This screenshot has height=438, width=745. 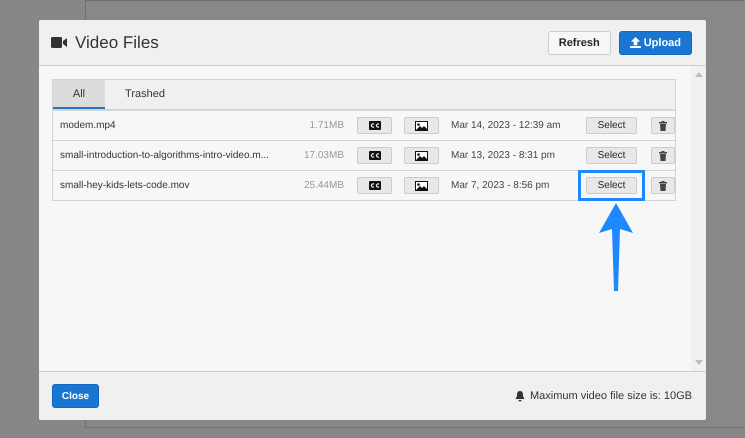 I want to click on upload-icon, so click(x=635, y=42).